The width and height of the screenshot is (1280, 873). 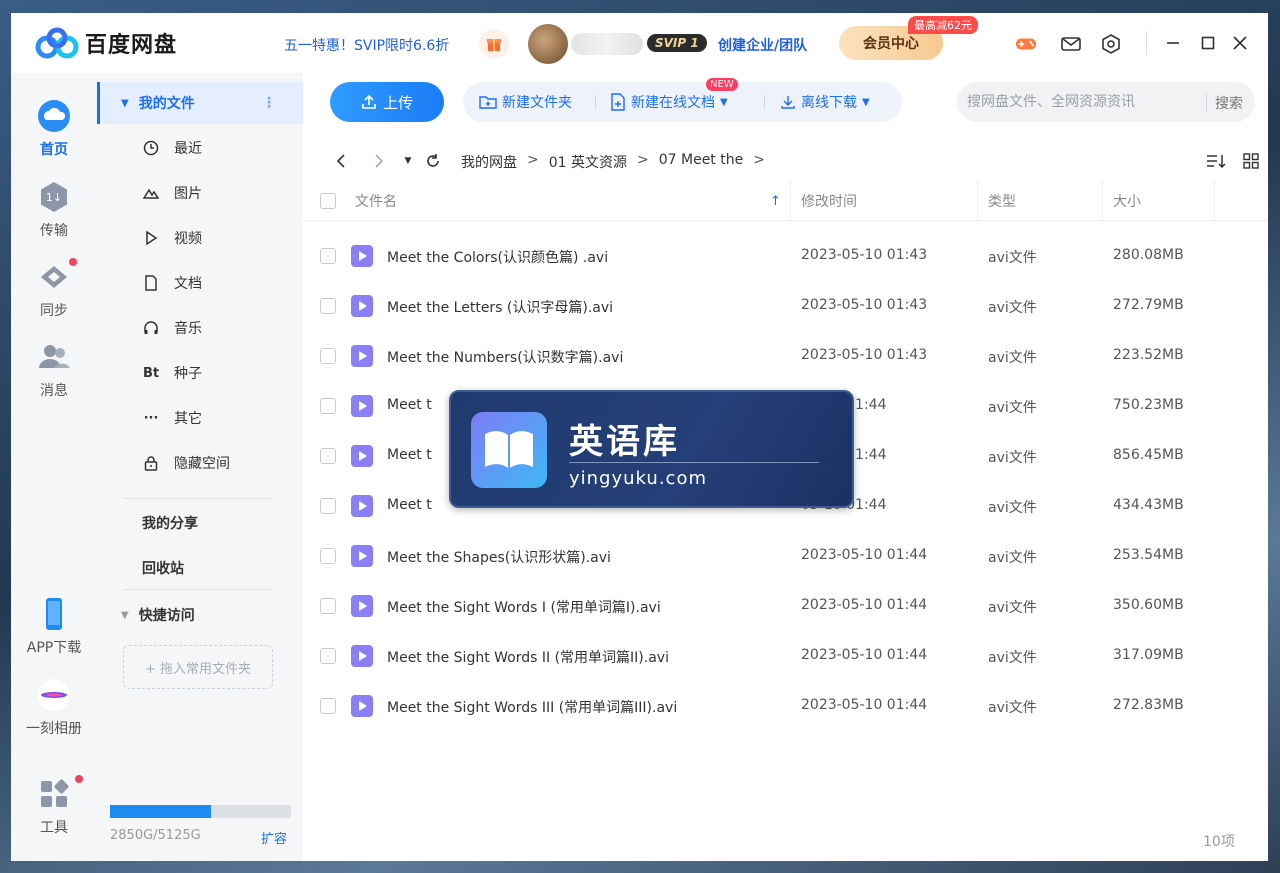 What do you see at coordinates (1012, 658) in the screenshot?
I see `file-type: avi文件` at bounding box center [1012, 658].